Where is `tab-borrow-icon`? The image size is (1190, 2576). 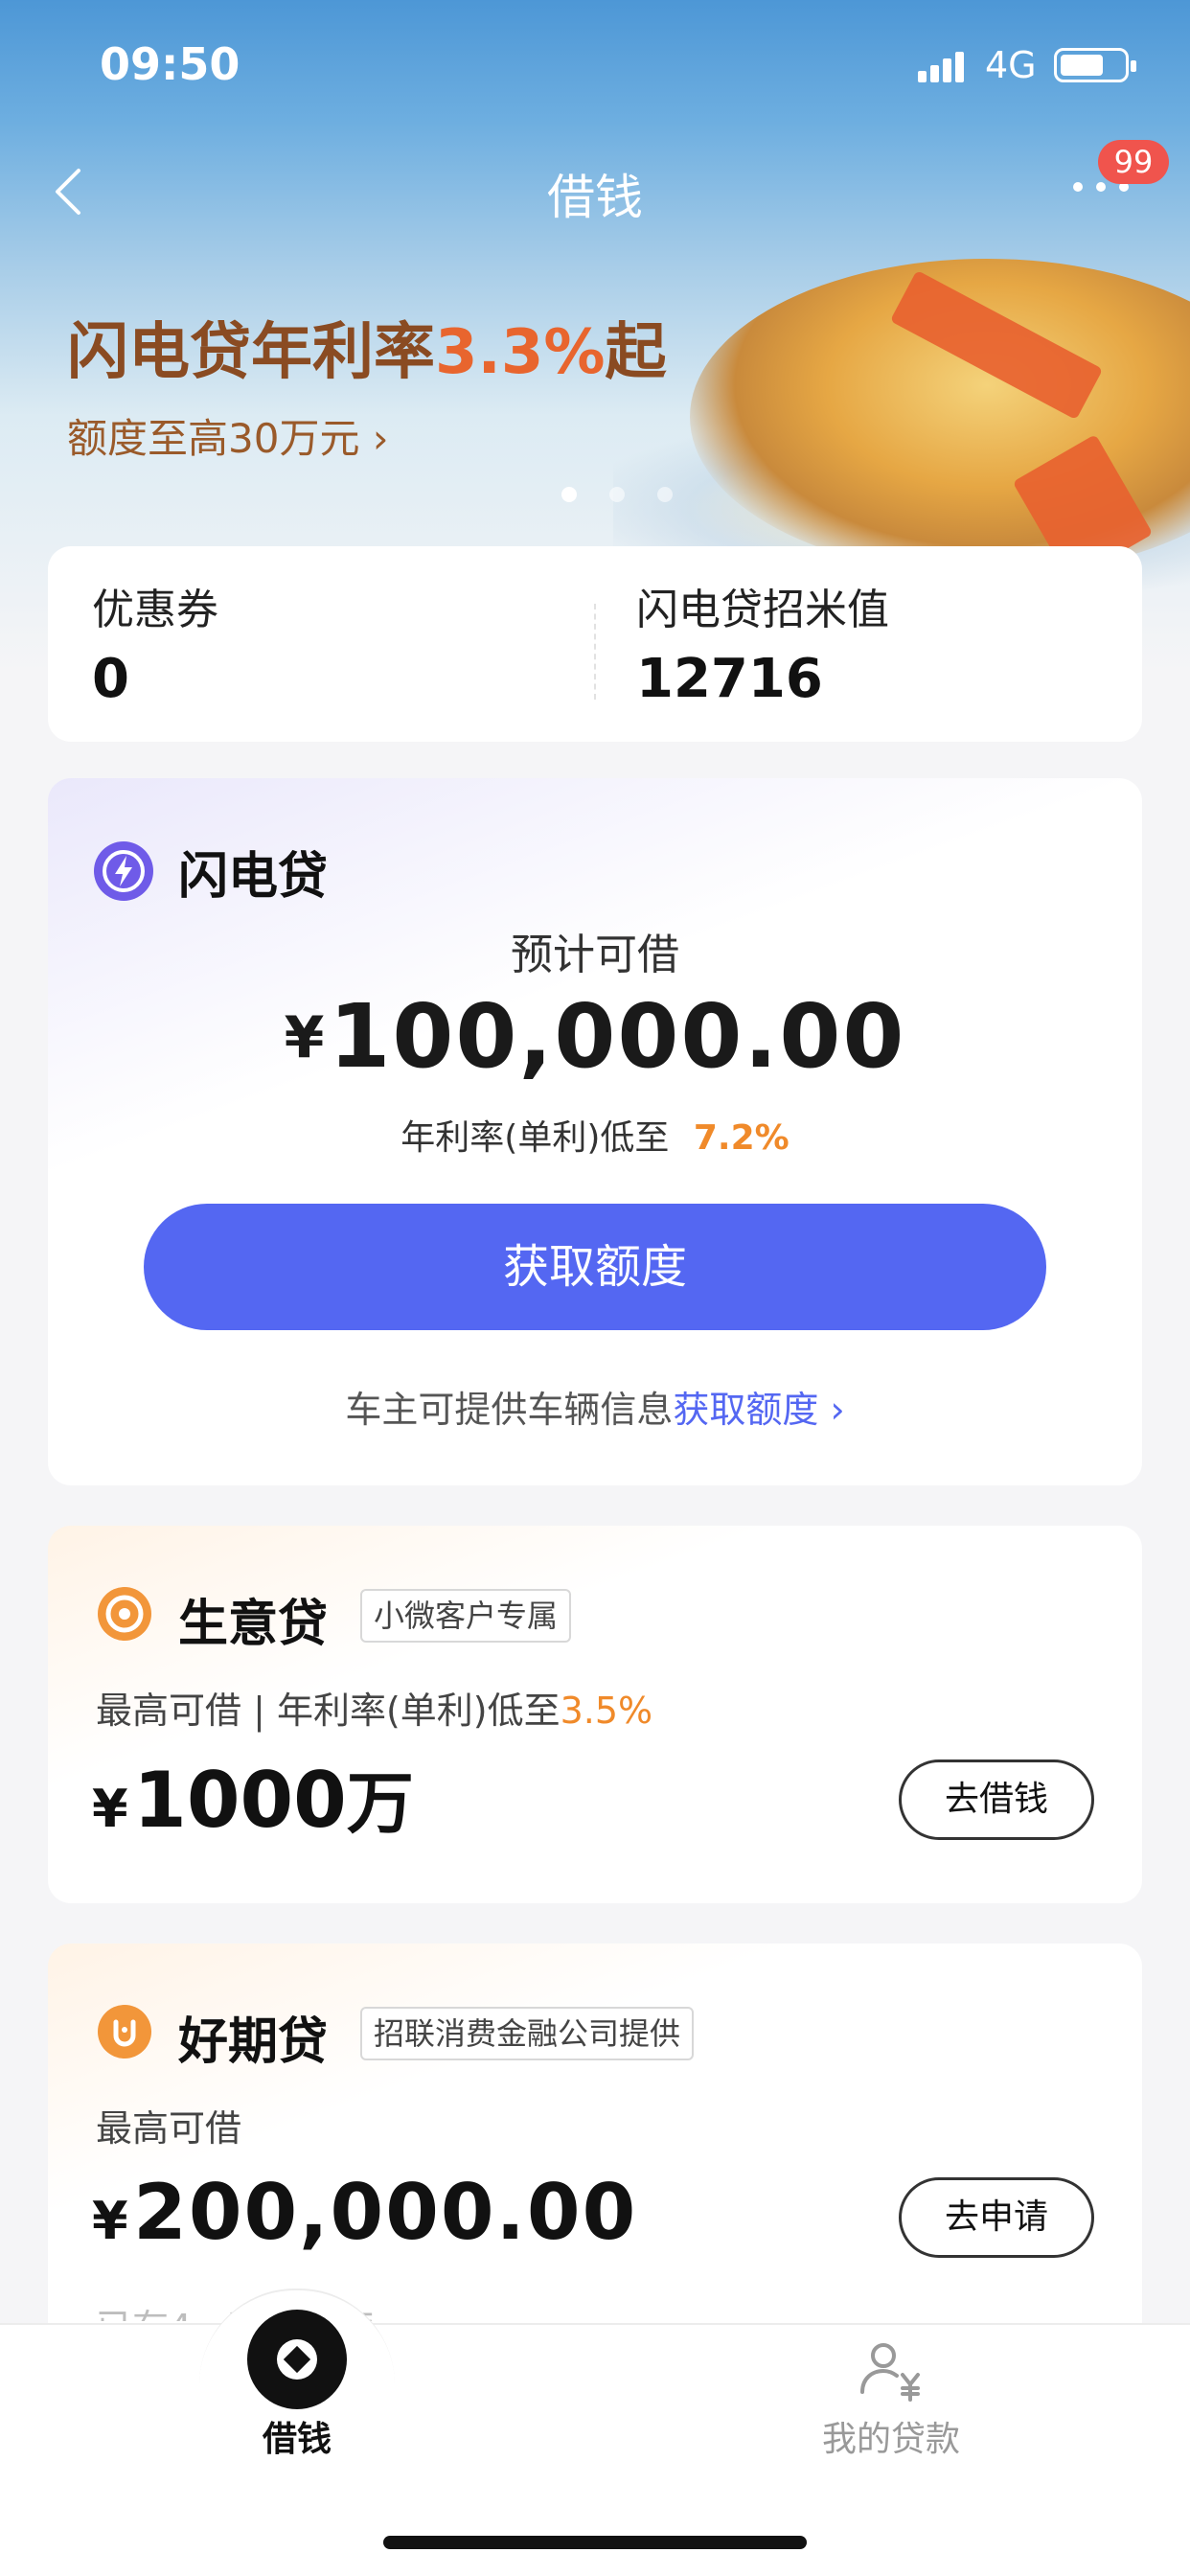 tab-borrow-icon is located at coordinates (297, 2359).